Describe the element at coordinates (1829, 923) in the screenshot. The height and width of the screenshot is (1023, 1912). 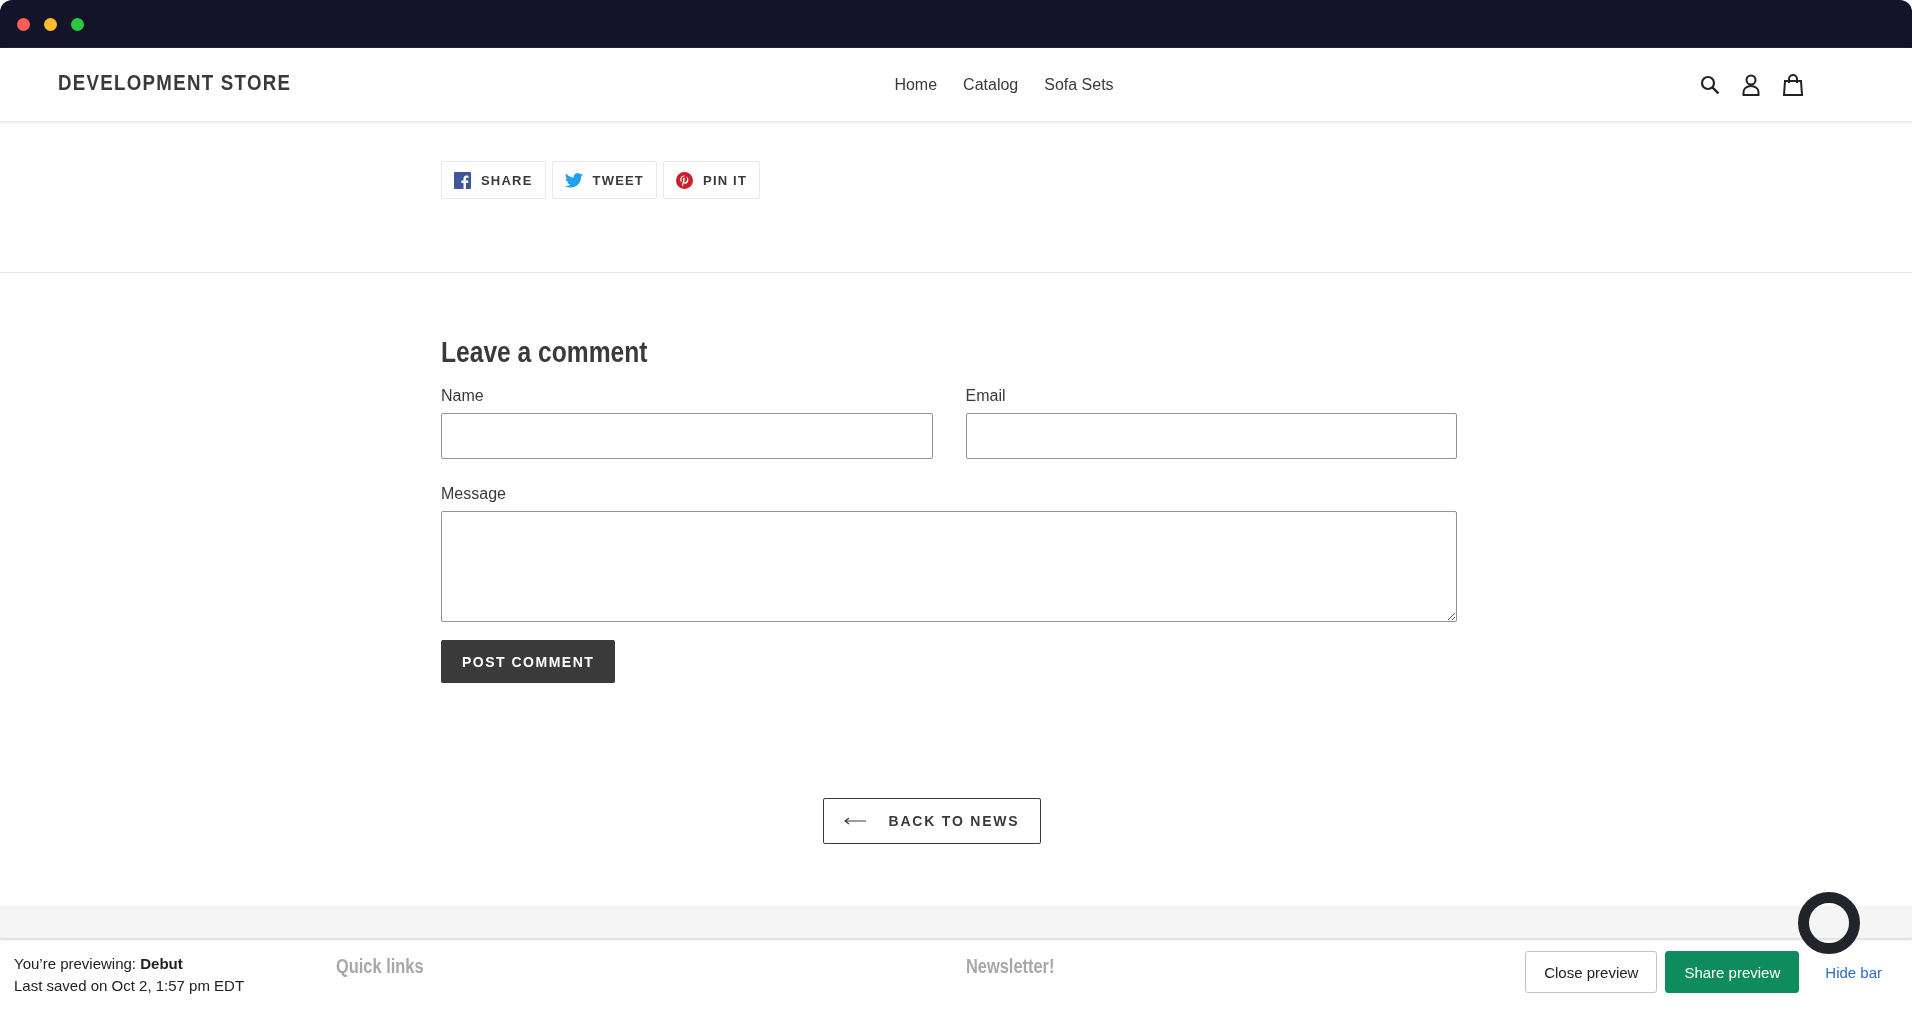
I see `chat-ring-icon` at that location.